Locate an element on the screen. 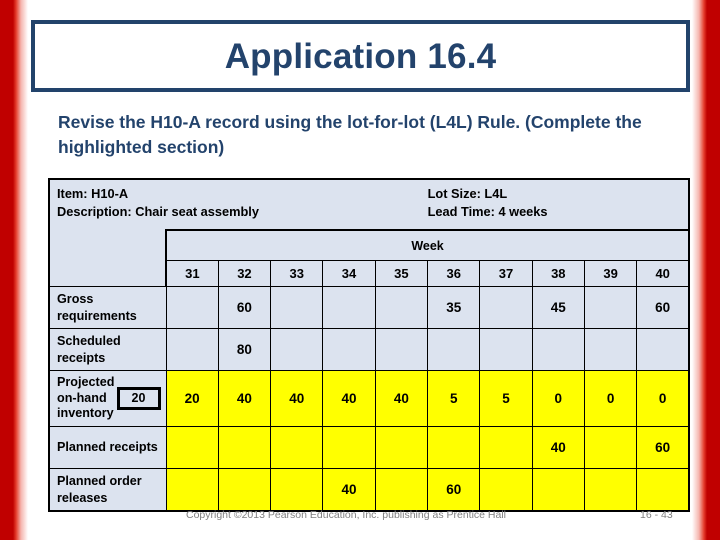 This screenshot has width=720, height=540. cell-gross-32: 60 is located at coordinates (244, 307).